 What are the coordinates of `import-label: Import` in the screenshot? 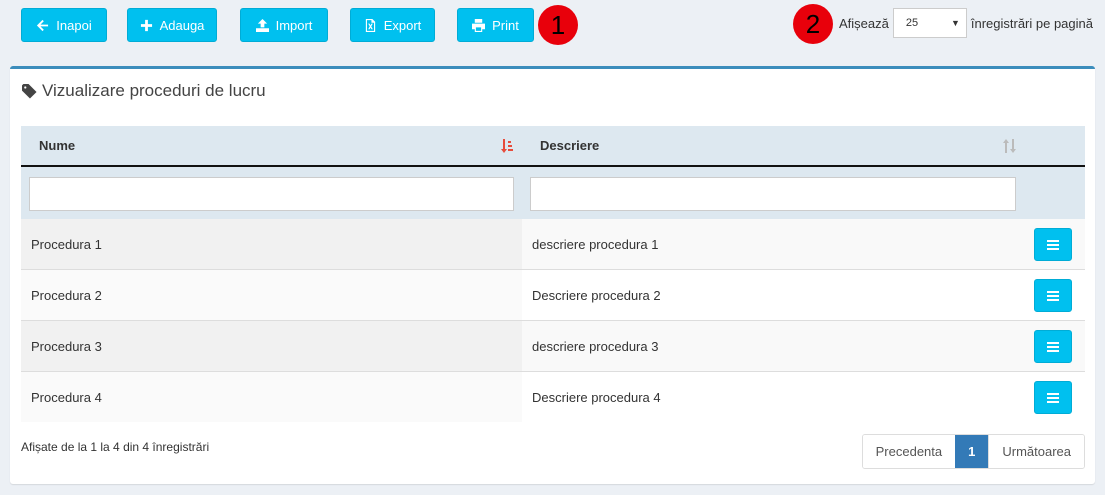 It's located at (294, 25).